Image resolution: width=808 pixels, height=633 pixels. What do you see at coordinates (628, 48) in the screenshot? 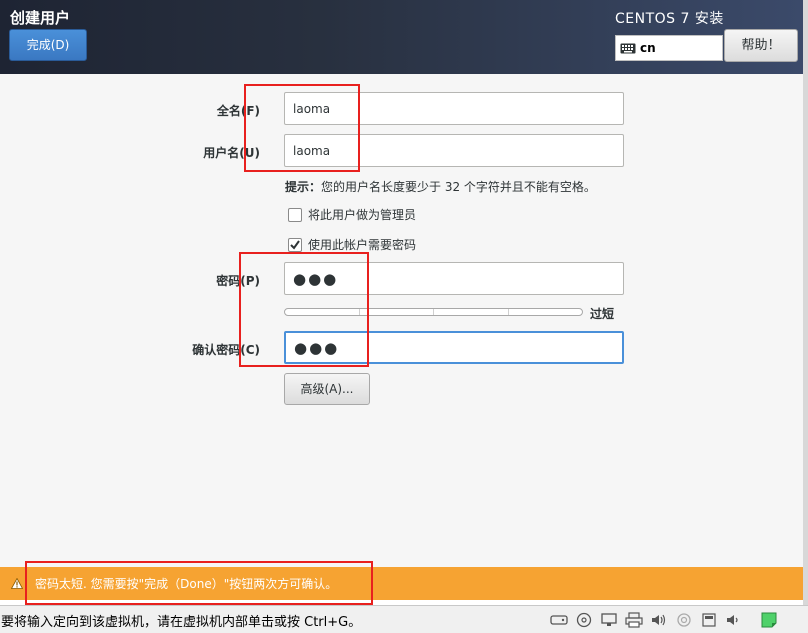
I see `keyboard-icon` at bounding box center [628, 48].